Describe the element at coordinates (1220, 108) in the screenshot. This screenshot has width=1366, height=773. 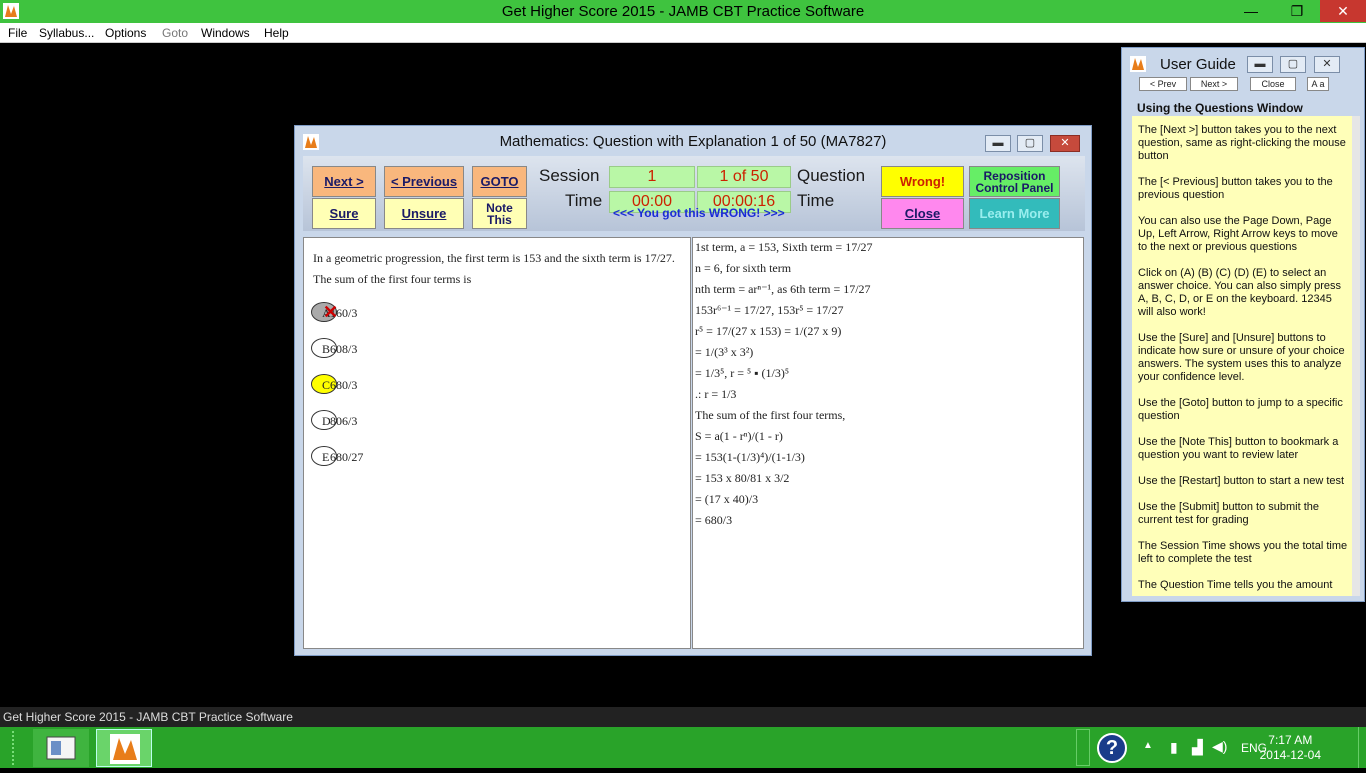
I see `guide-heading: Using the Questions Window` at that location.